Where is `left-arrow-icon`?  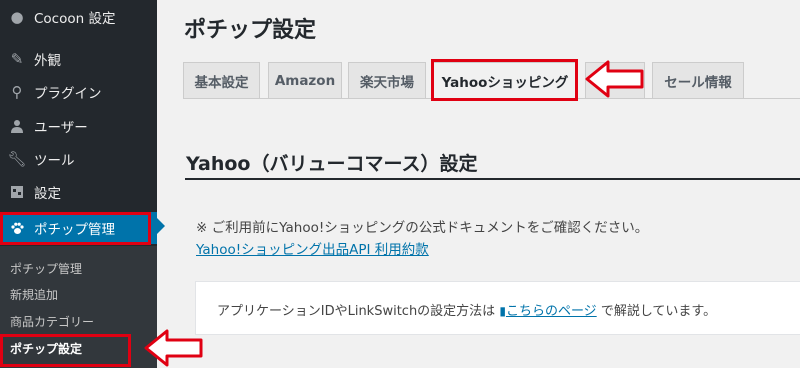 left-arrow-icon is located at coordinates (614, 79).